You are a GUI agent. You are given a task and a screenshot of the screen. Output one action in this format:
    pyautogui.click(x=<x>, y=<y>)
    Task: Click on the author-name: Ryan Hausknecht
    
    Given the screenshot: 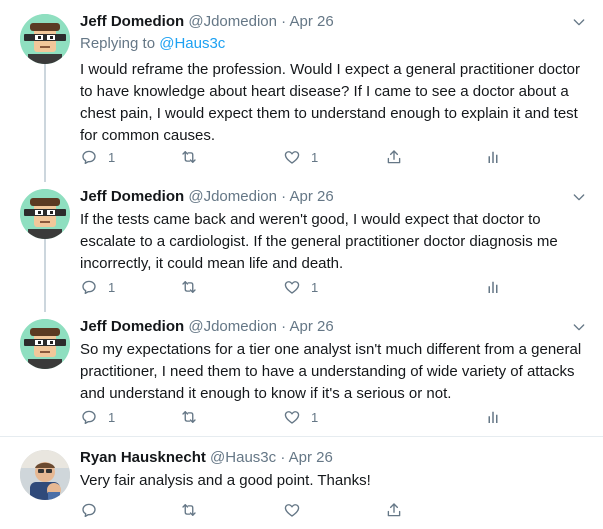 What is the action you would take?
    pyautogui.click(x=143, y=457)
    